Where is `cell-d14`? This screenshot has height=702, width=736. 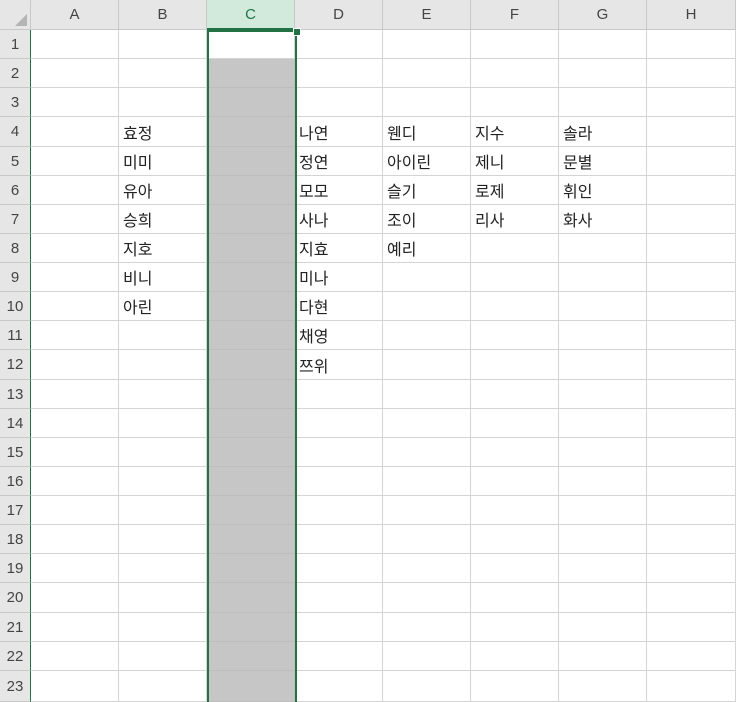
cell-d14 is located at coordinates (339, 423).